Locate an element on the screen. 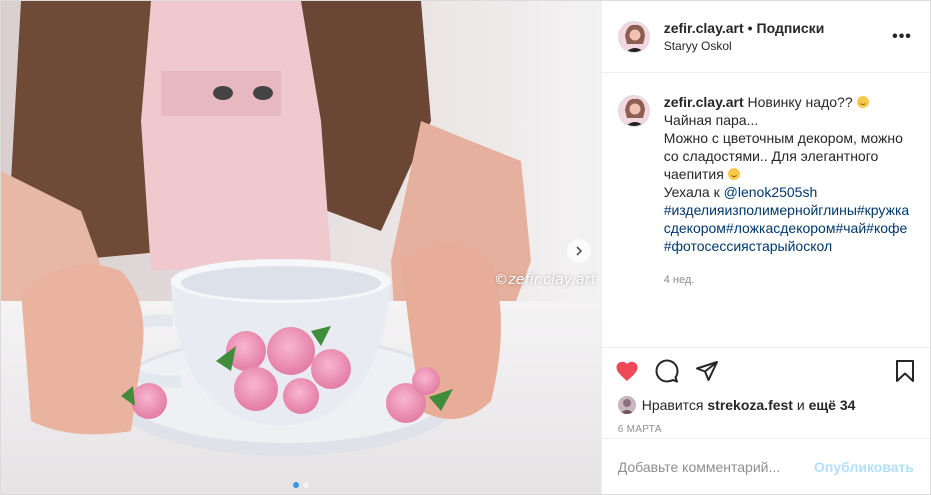 This screenshot has height=495, width=931. caption-avatar is located at coordinates (633, 111).